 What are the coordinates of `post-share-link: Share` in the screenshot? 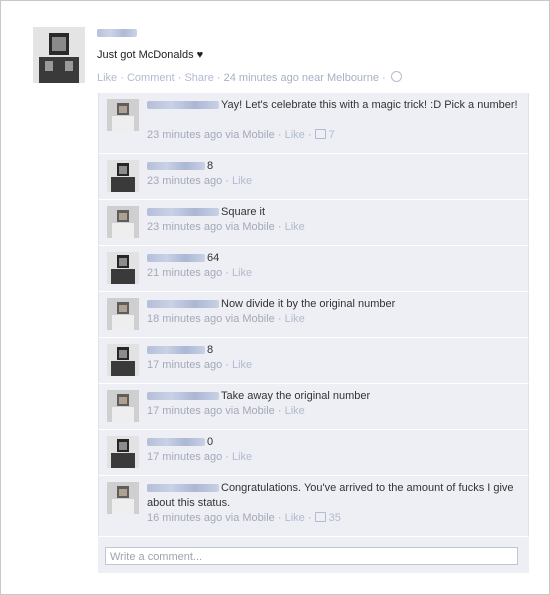 It's located at (198, 78).